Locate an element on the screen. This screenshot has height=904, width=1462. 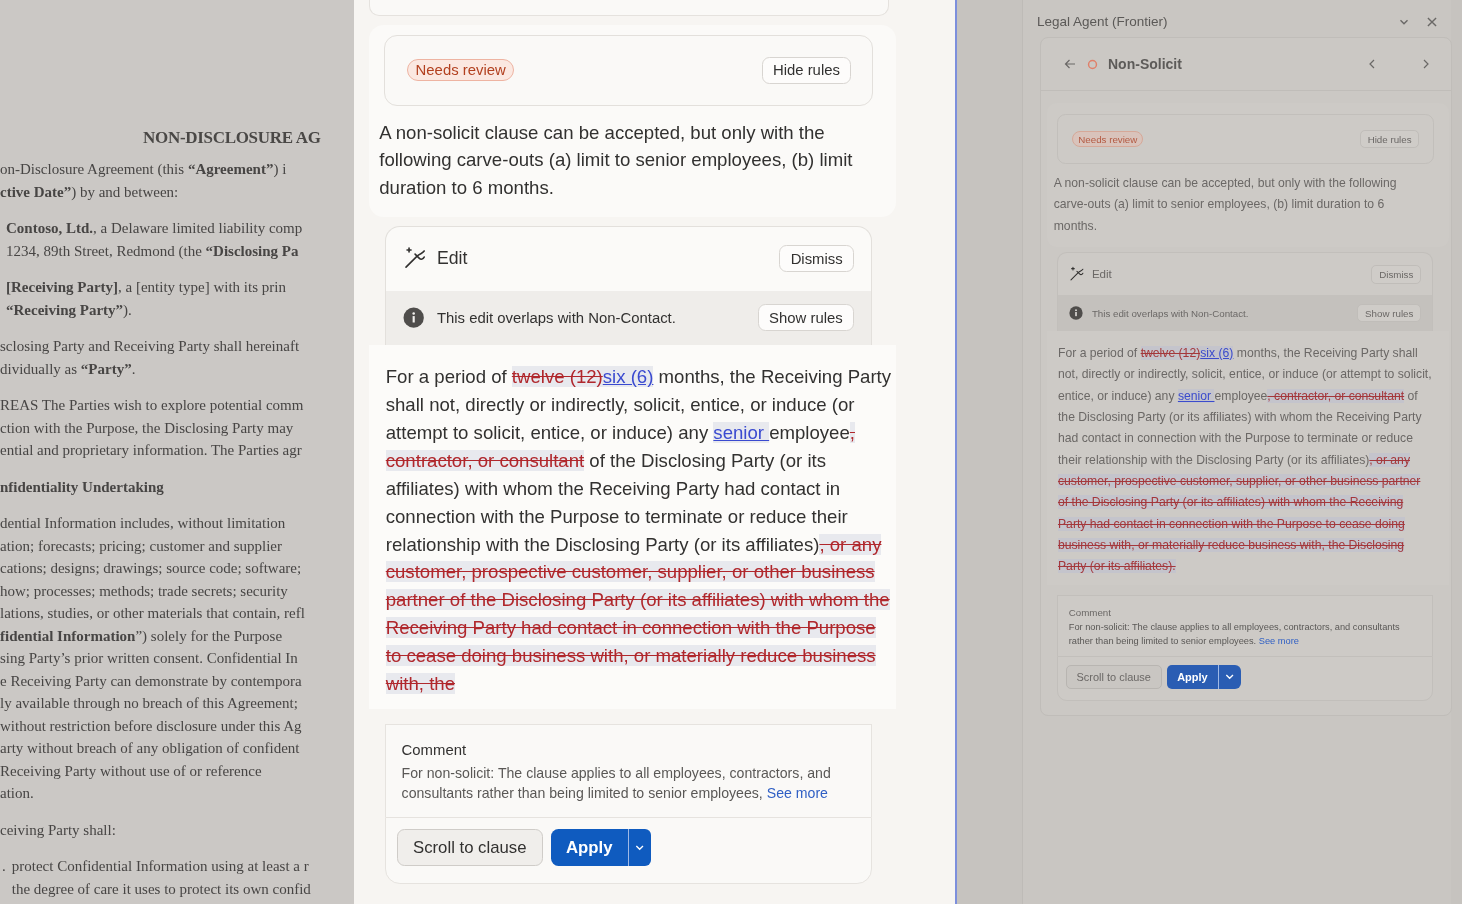
document-line: ceiving Party shall: is located at coordinates (58, 830).